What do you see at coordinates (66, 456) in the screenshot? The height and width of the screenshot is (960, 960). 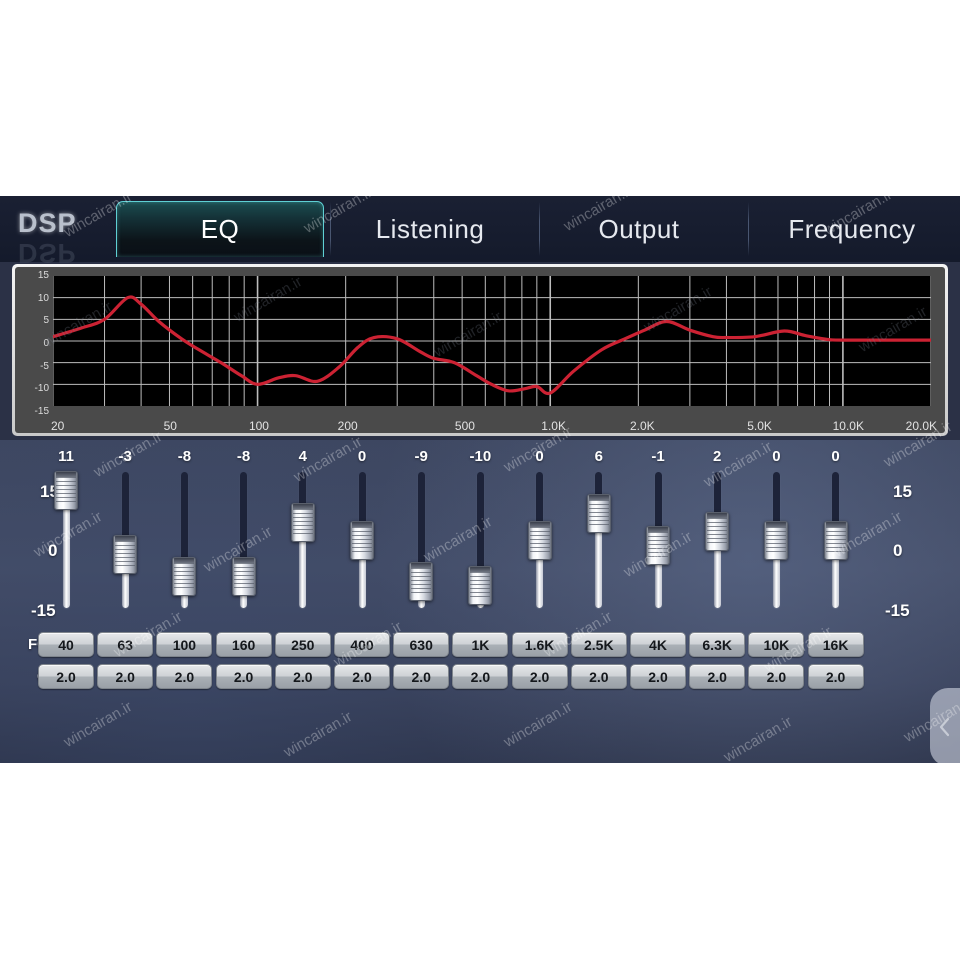 I see `band-gain-value: 11` at bounding box center [66, 456].